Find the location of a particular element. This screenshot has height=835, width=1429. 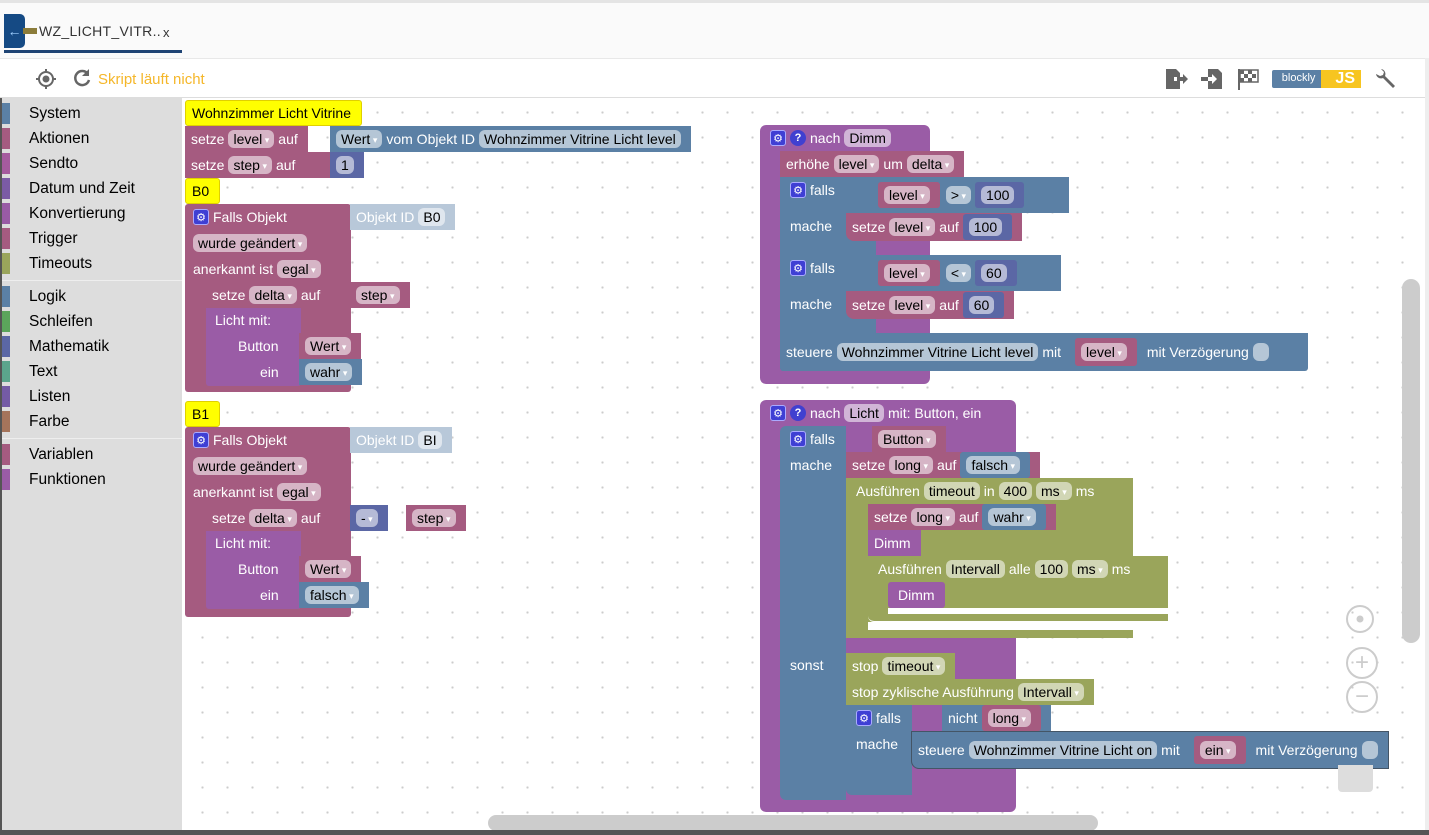

set-level-block: setzelevelauf 60 is located at coordinates (930, 305).